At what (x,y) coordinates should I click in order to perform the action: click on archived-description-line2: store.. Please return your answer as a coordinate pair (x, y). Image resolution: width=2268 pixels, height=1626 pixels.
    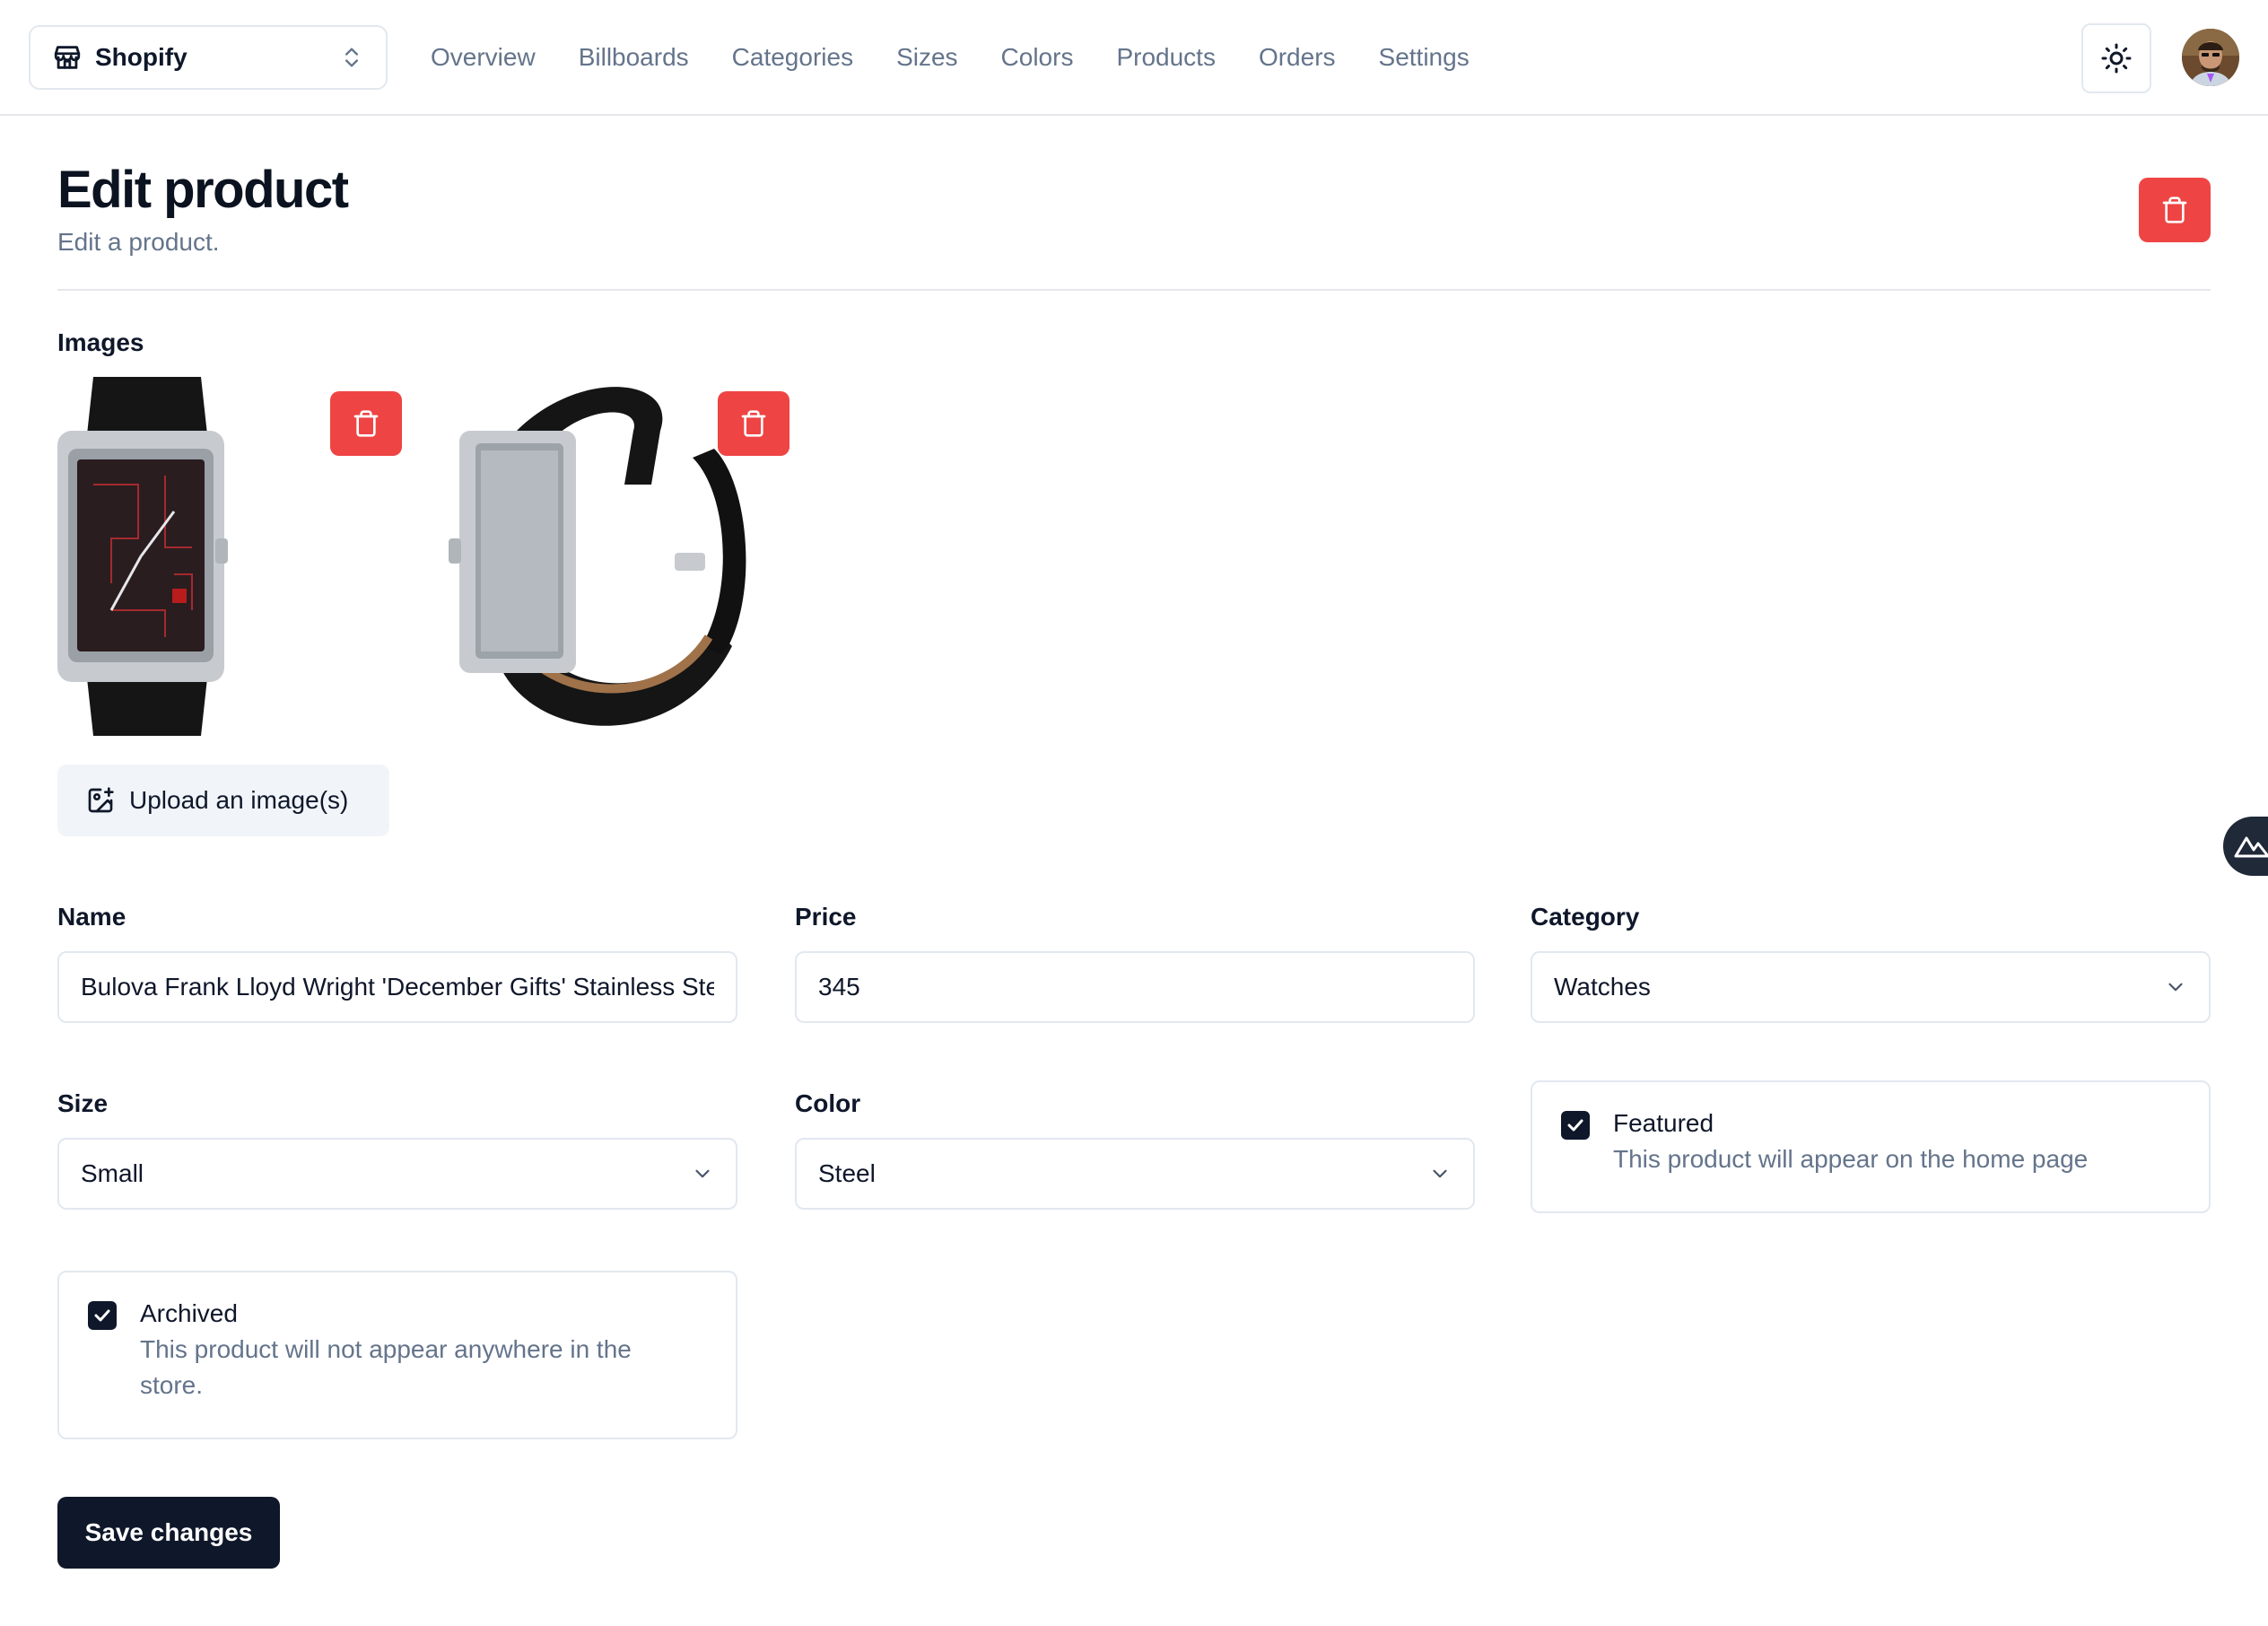
    Looking at the image, I should click on (172, 1385).